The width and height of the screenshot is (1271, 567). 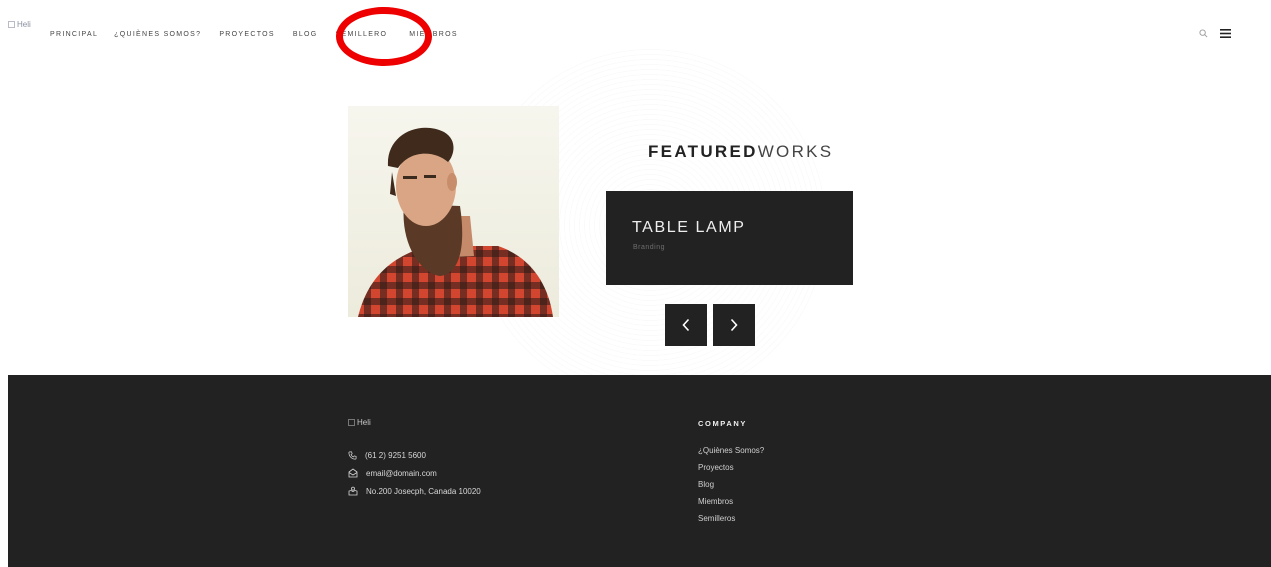 I want to click on email-text: email@domain.com, so click(x=401, y=473).